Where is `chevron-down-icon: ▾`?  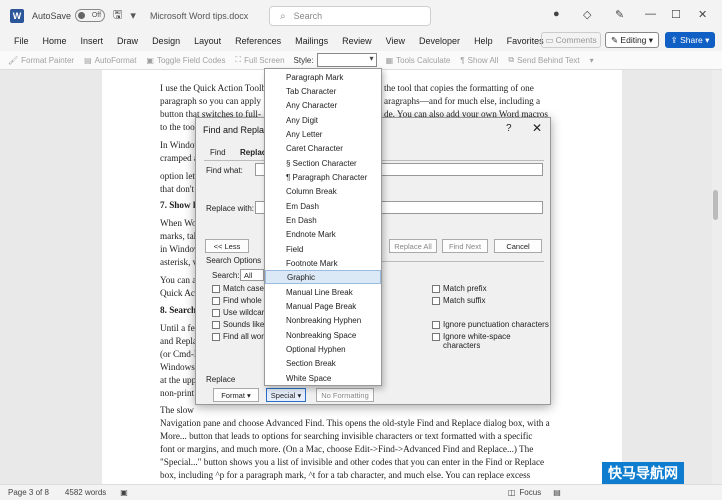
chevron-down-icon: ▾ is located at coordinates (650, 39).